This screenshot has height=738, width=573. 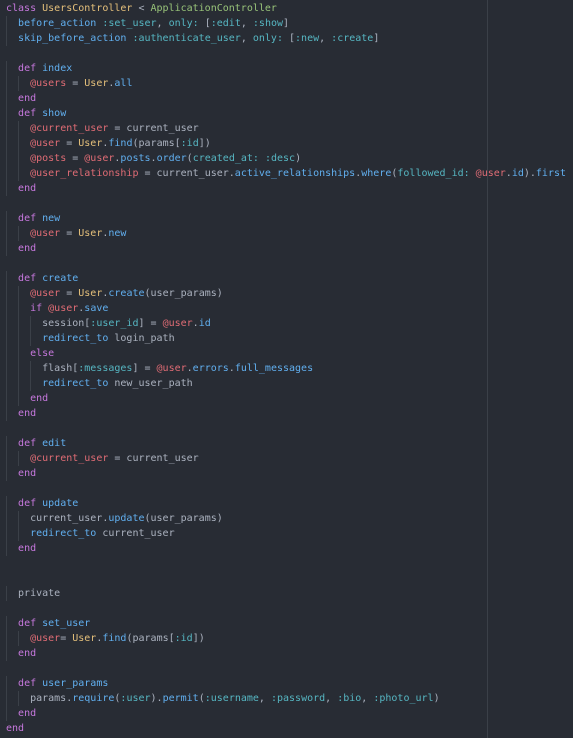 What do you see at coordinates (30, 218) in the screenshot?
I see `keyword-token: def` at bounding box center [30, 218].